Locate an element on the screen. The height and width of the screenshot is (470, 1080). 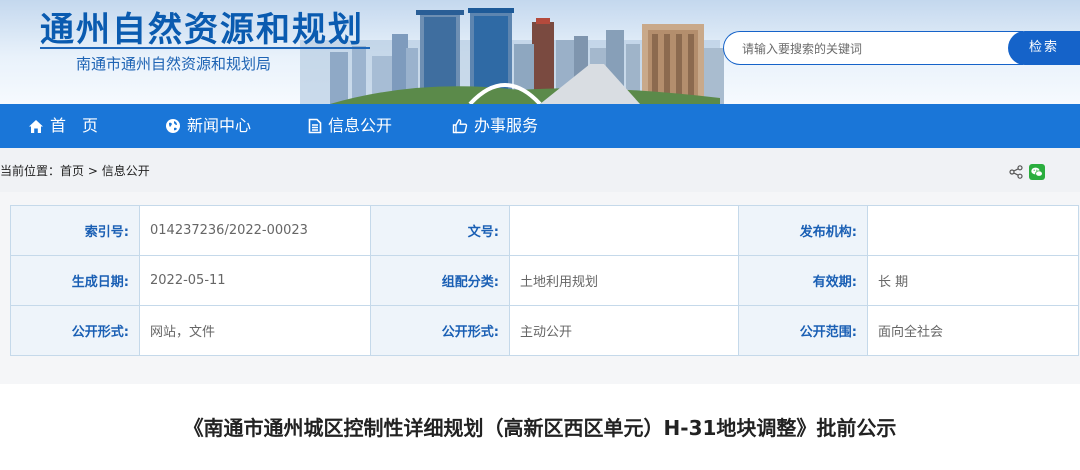
nav-item-label: 信息公开 is located at coordinates (360, 125).